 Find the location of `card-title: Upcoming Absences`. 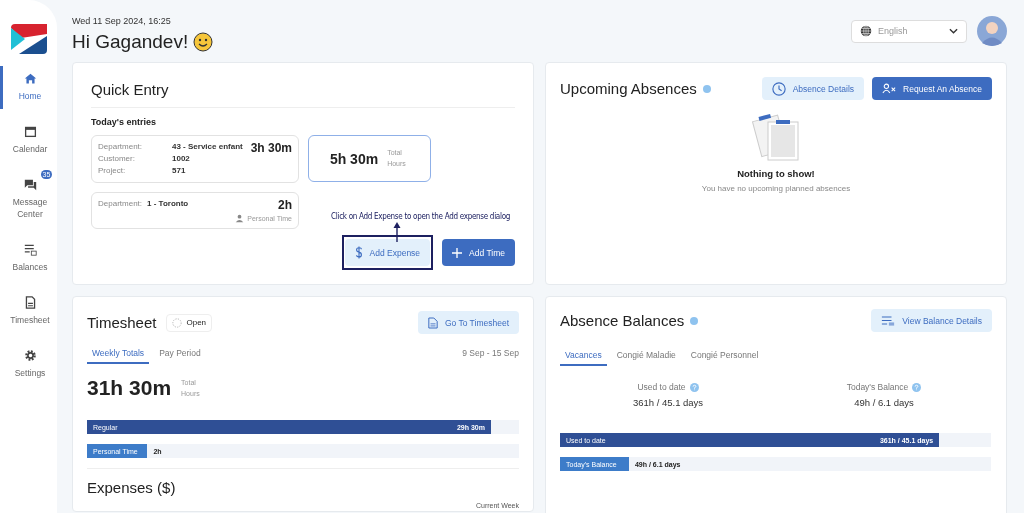

card-title: Upcoming Absences is located at coordinates (628, 88).